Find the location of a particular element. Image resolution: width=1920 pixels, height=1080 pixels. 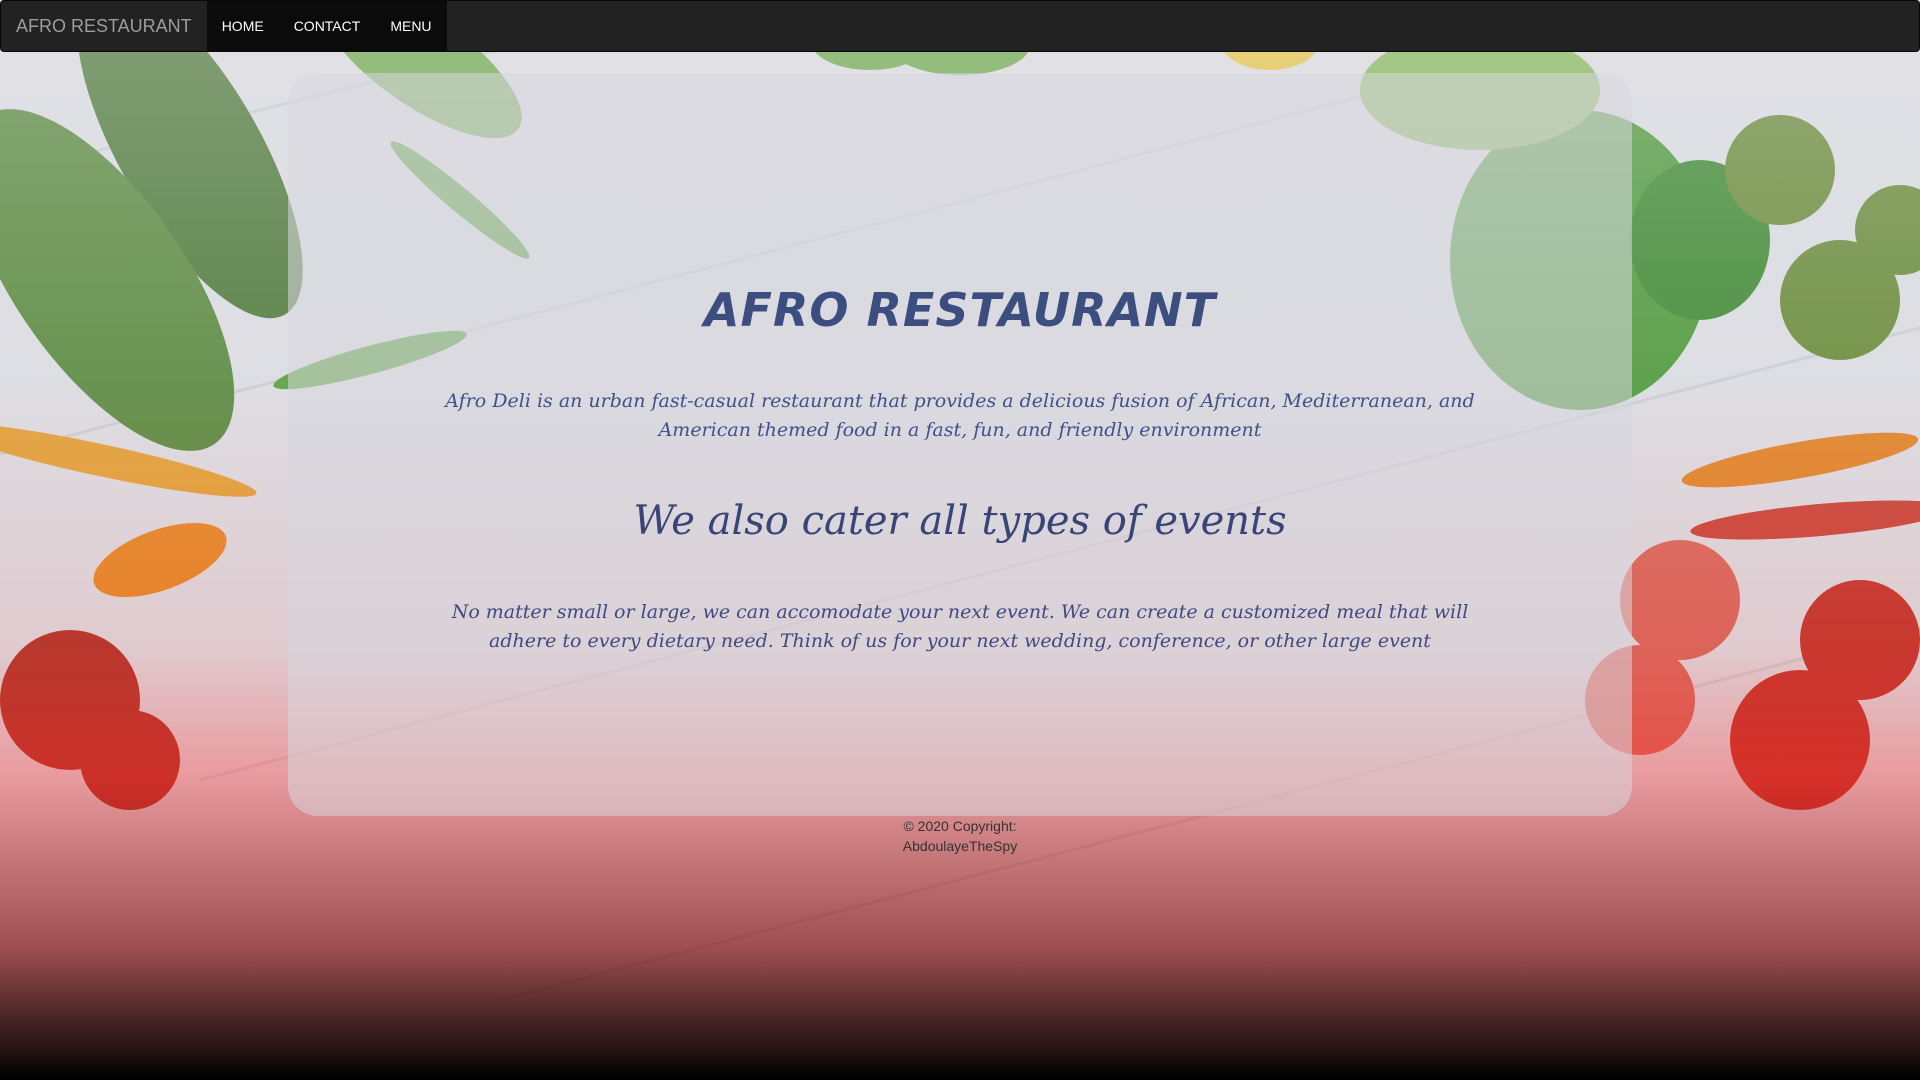

nav-link-home: HOME is located at coordinates (243, 26).